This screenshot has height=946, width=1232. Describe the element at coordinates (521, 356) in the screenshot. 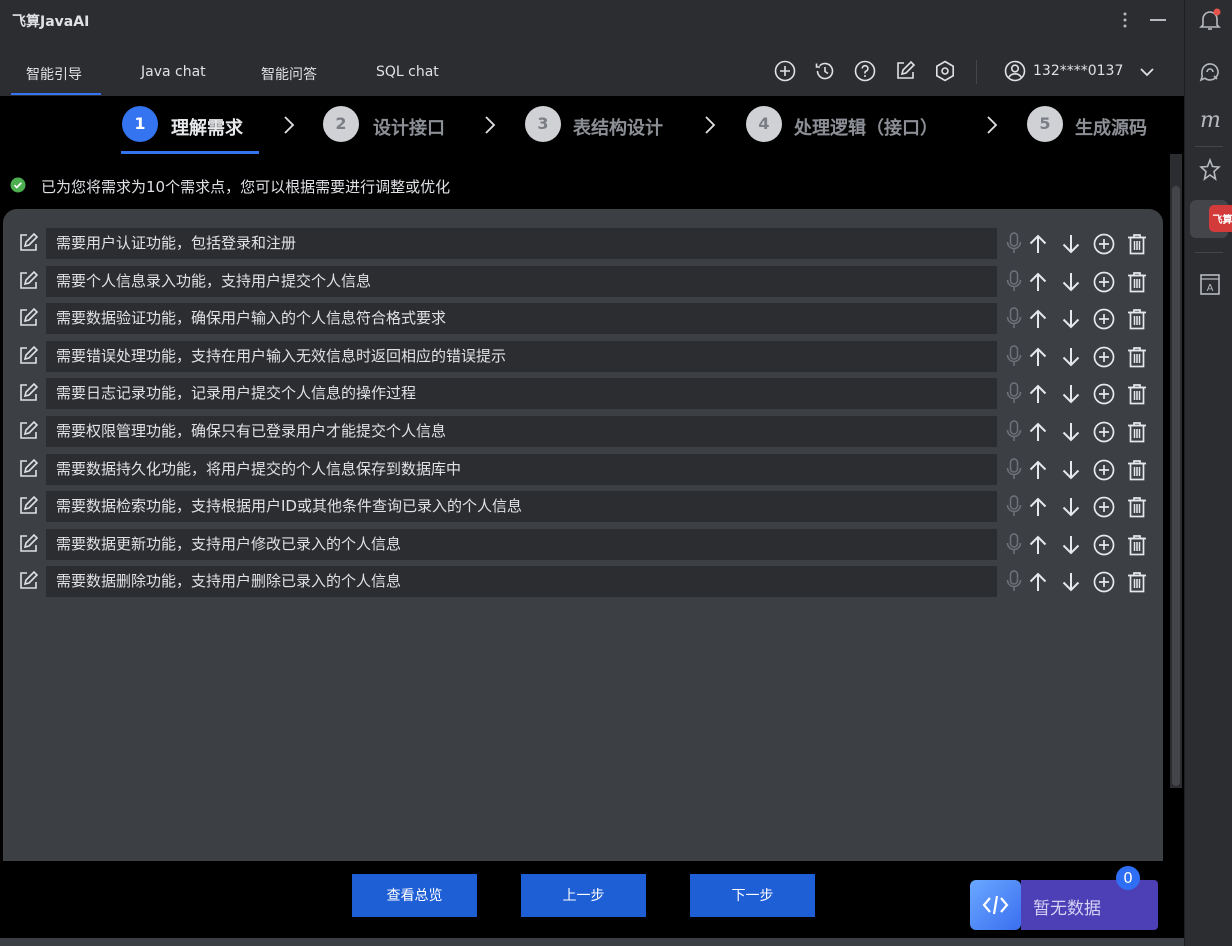

I see `requirement-input: 需要错误处理功能，支持在用户输入无效信息时返回相应的错误提示` at that location.